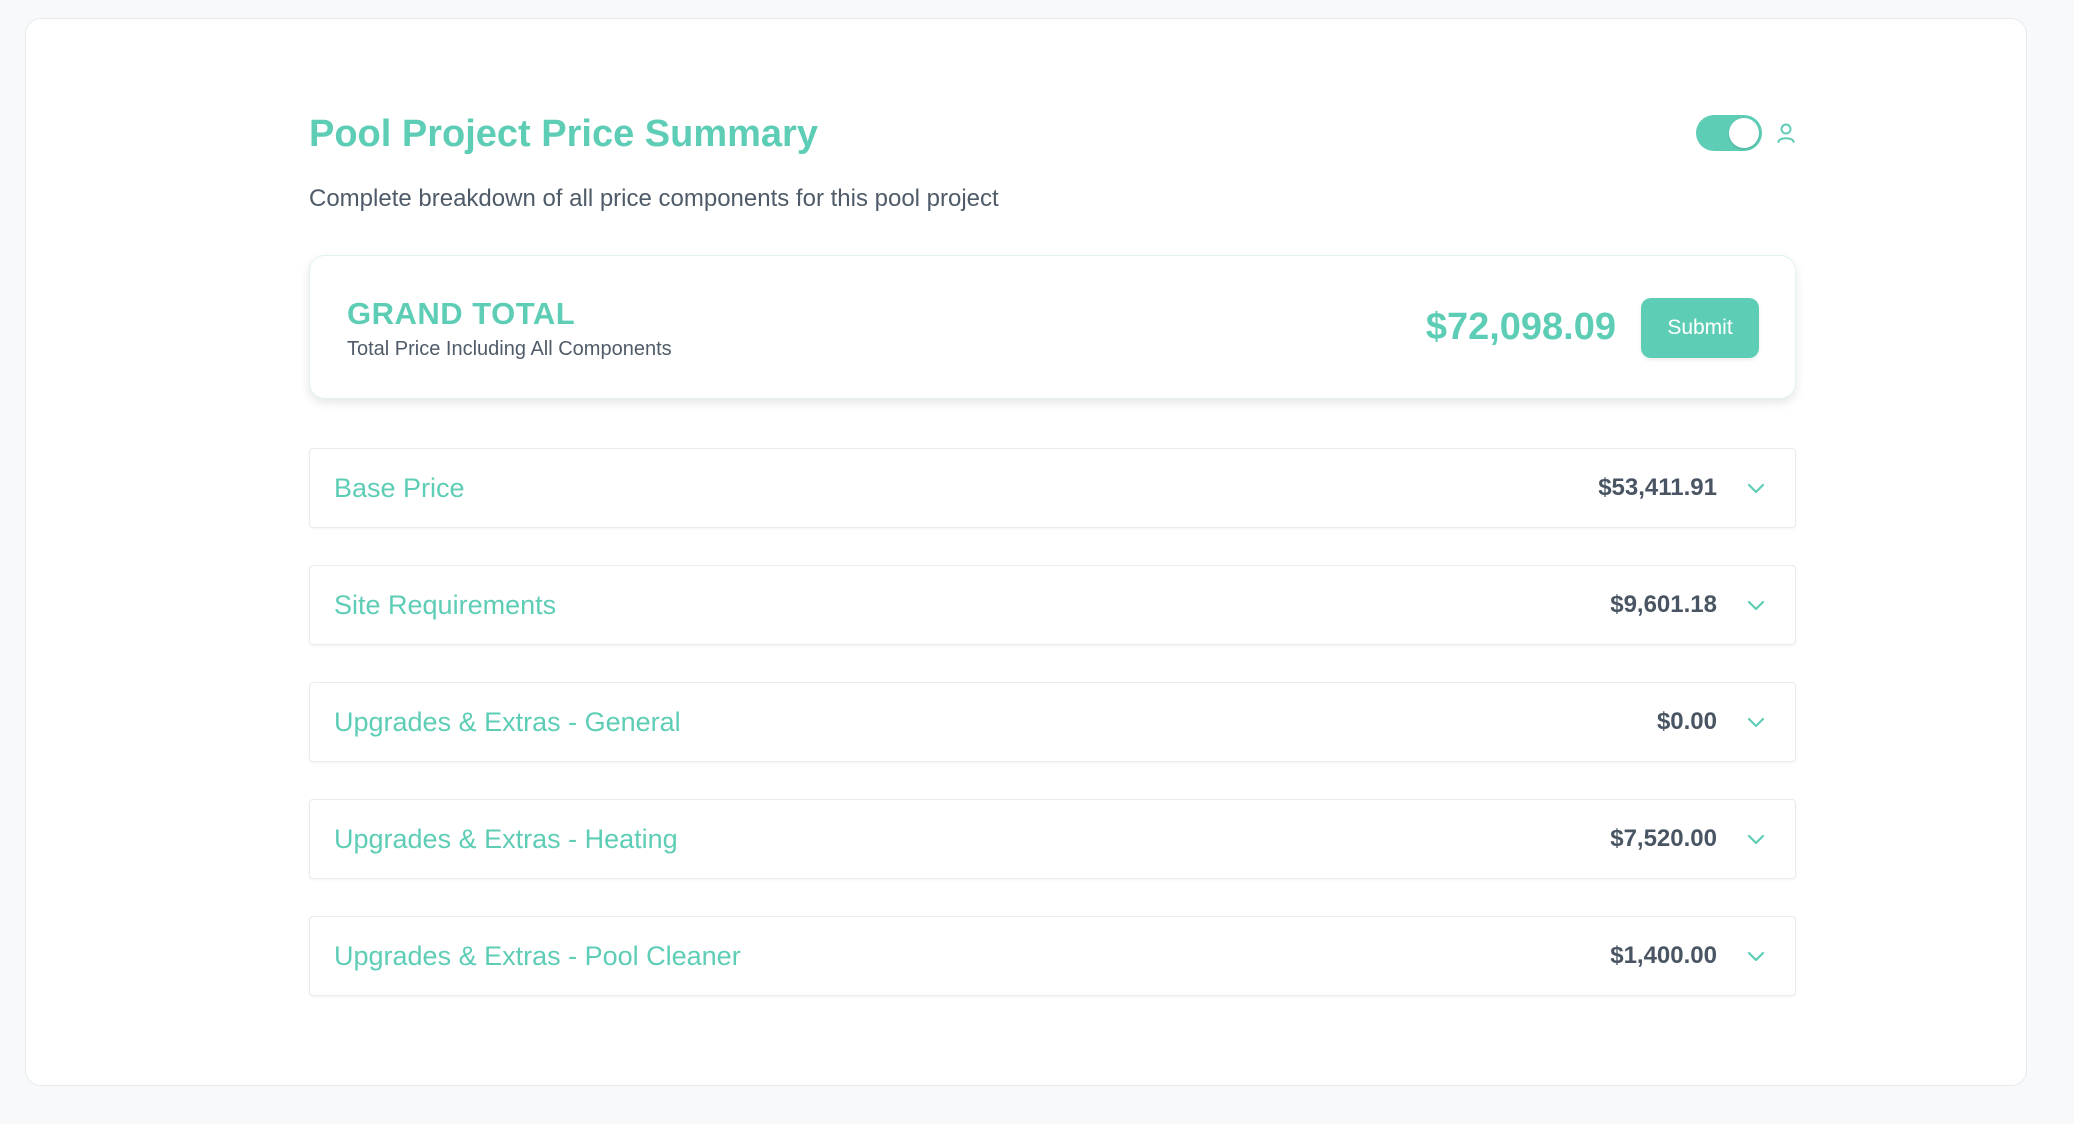 The height and width of the screenshot is (1124, 2074). What do you see at coordinates (1520, 327) in the screenshot?
I see `grand-total-amount: $72,098.09` at bounding box center [1520, 327].